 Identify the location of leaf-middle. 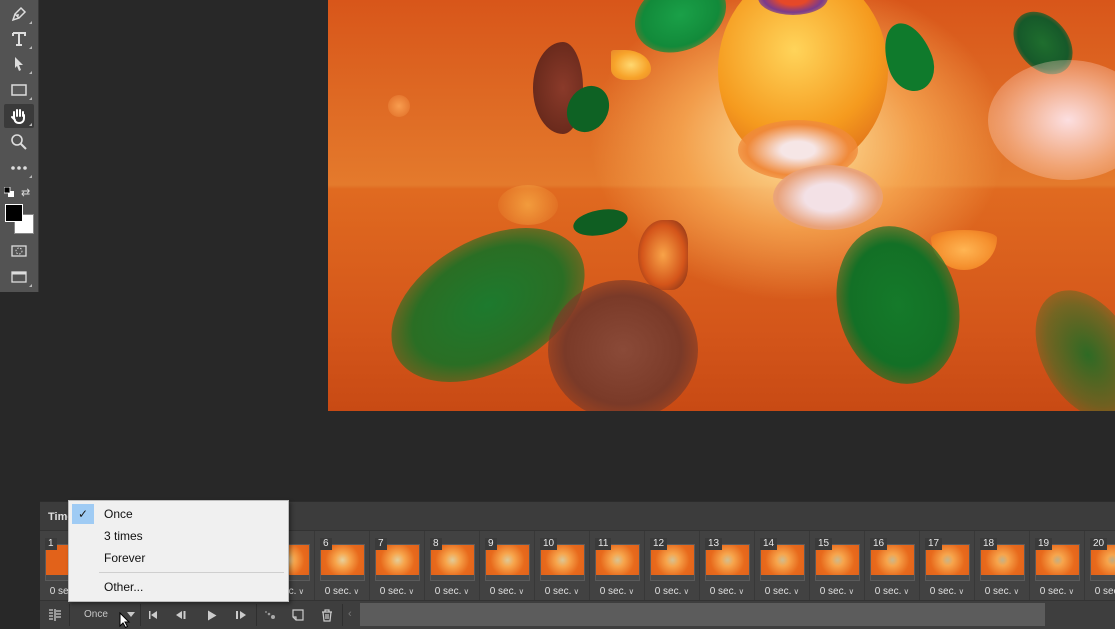
(600, 222).